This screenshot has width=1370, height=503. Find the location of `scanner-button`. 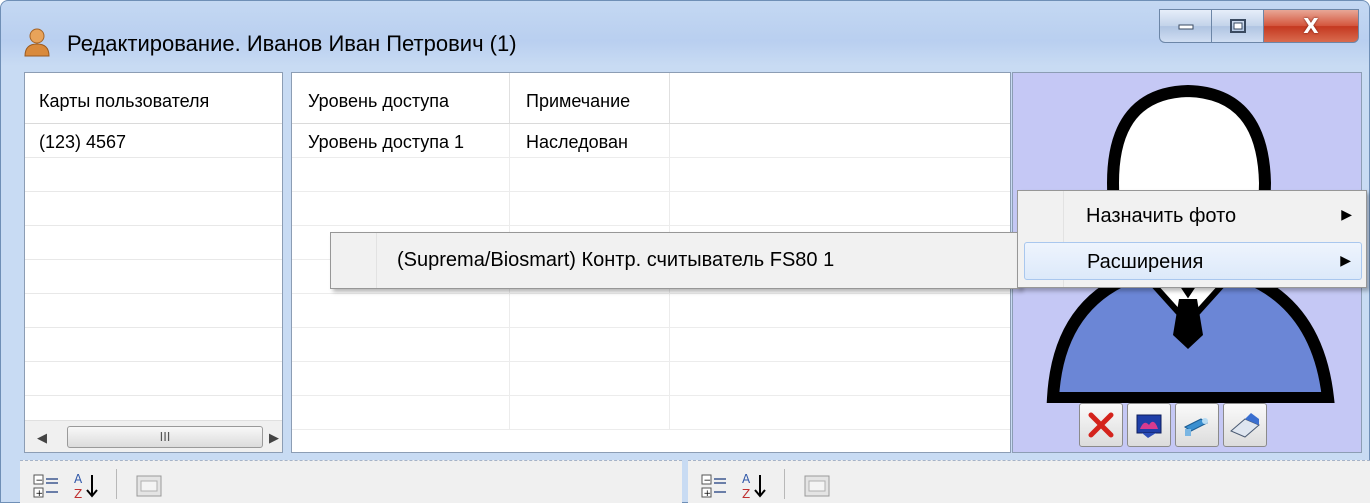

scanner-button is located at coordinates (1245, 425).